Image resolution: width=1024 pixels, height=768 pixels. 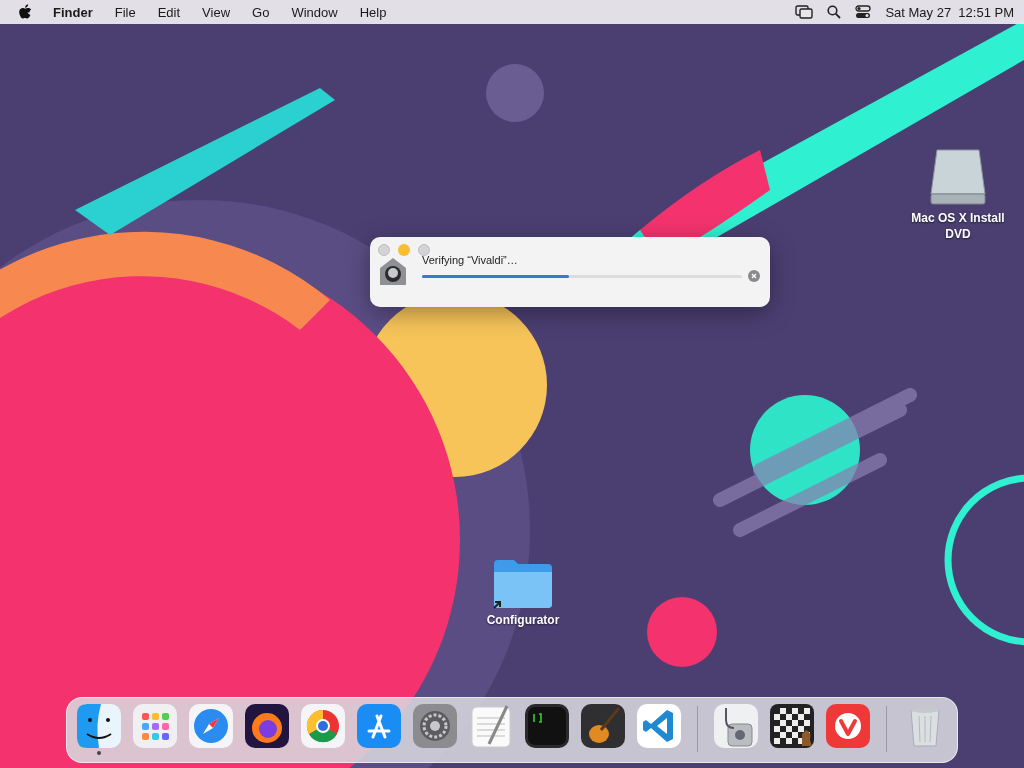 I want to click on stop-icon, so click(x=754, y=276).